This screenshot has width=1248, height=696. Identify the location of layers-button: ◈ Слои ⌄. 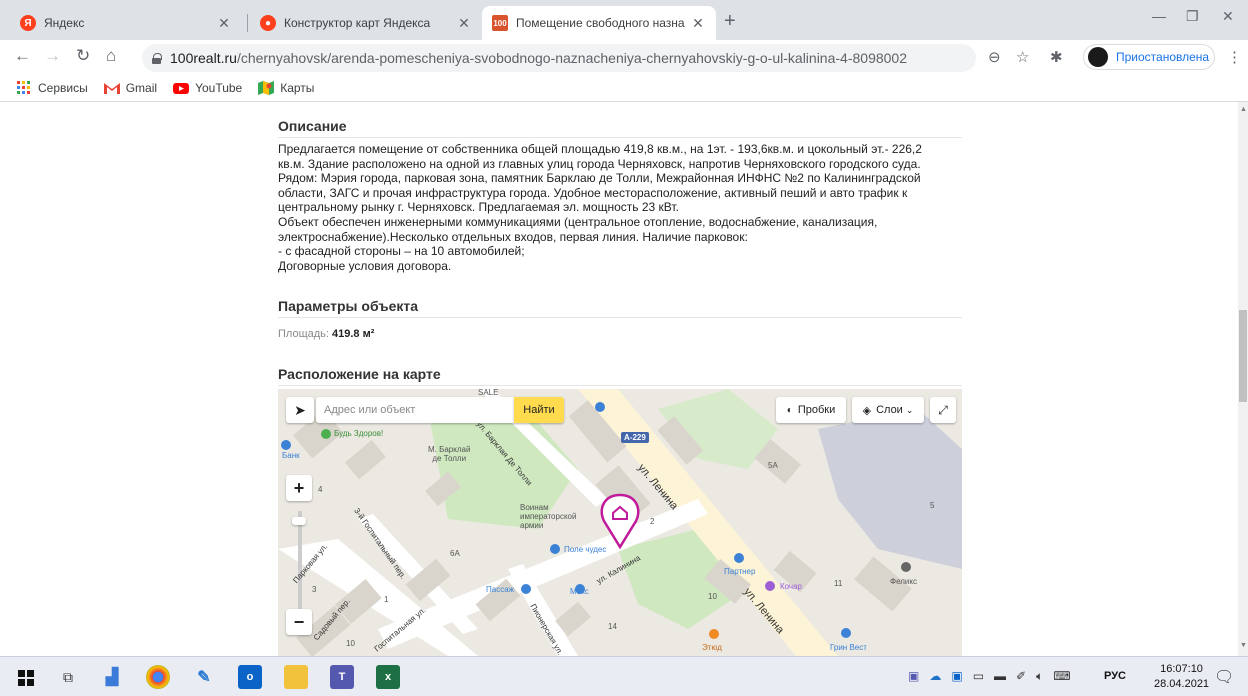
(888, 410).